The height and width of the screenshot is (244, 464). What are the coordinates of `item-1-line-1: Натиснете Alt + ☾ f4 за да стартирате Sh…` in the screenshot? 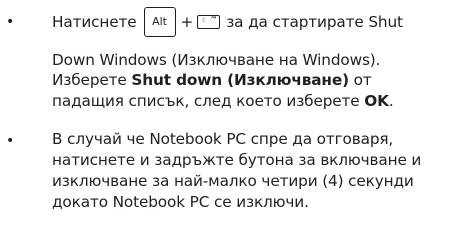 It's located at (227, 22).